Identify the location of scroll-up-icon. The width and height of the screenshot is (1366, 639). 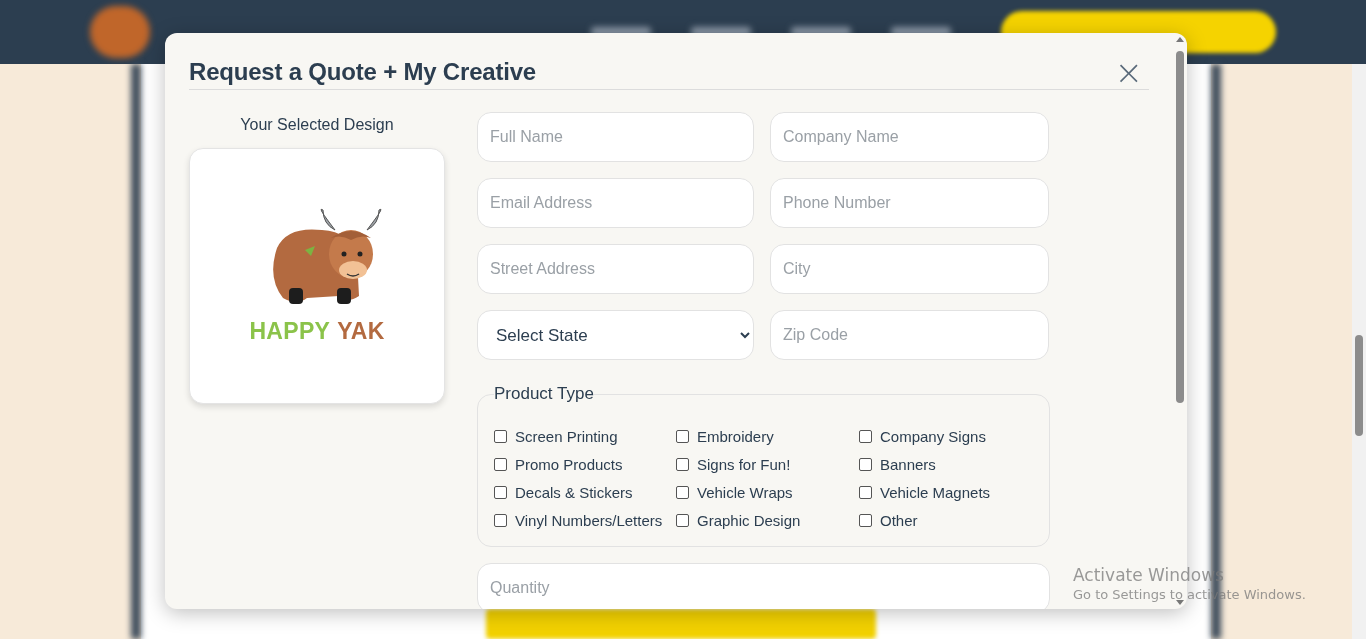
(1180, 39).